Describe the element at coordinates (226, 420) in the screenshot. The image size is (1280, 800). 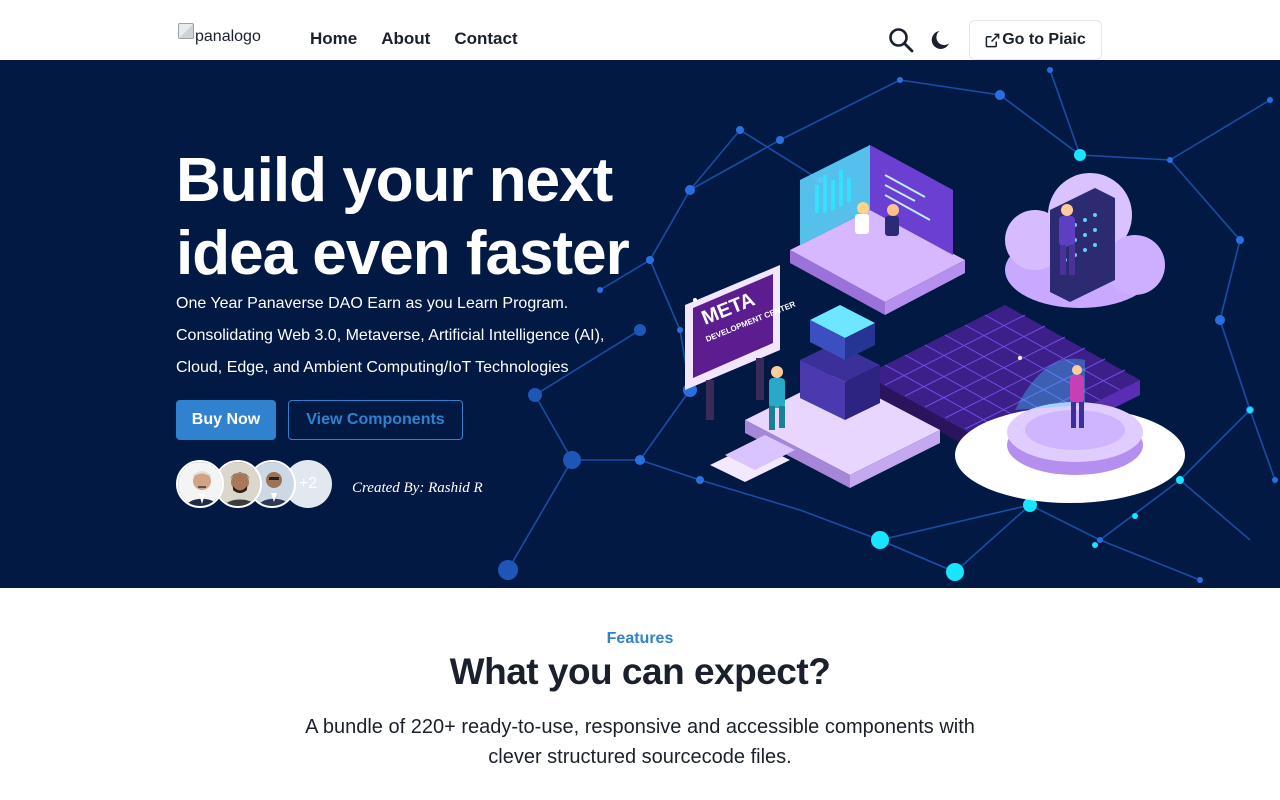
I see `buy-now-button: Buy Now` at that location.